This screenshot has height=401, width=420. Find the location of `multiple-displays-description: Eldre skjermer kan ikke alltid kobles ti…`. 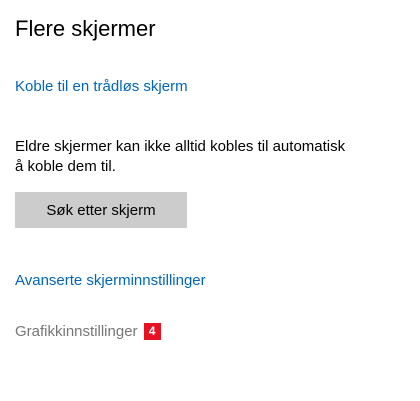

multiple-displays-description: Eldre skjermer kan ikke alltid kobles ti… is located at coordinates (217, 157).